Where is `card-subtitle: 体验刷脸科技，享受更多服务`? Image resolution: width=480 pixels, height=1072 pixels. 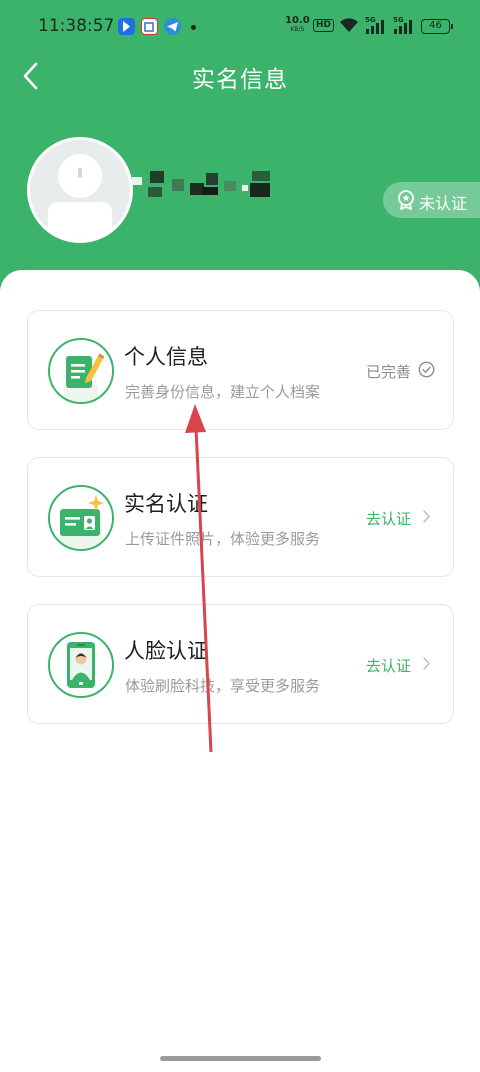 card-subtitle: 体验刷脸科技，享受更多服务 is located at coordinates (223, 686).